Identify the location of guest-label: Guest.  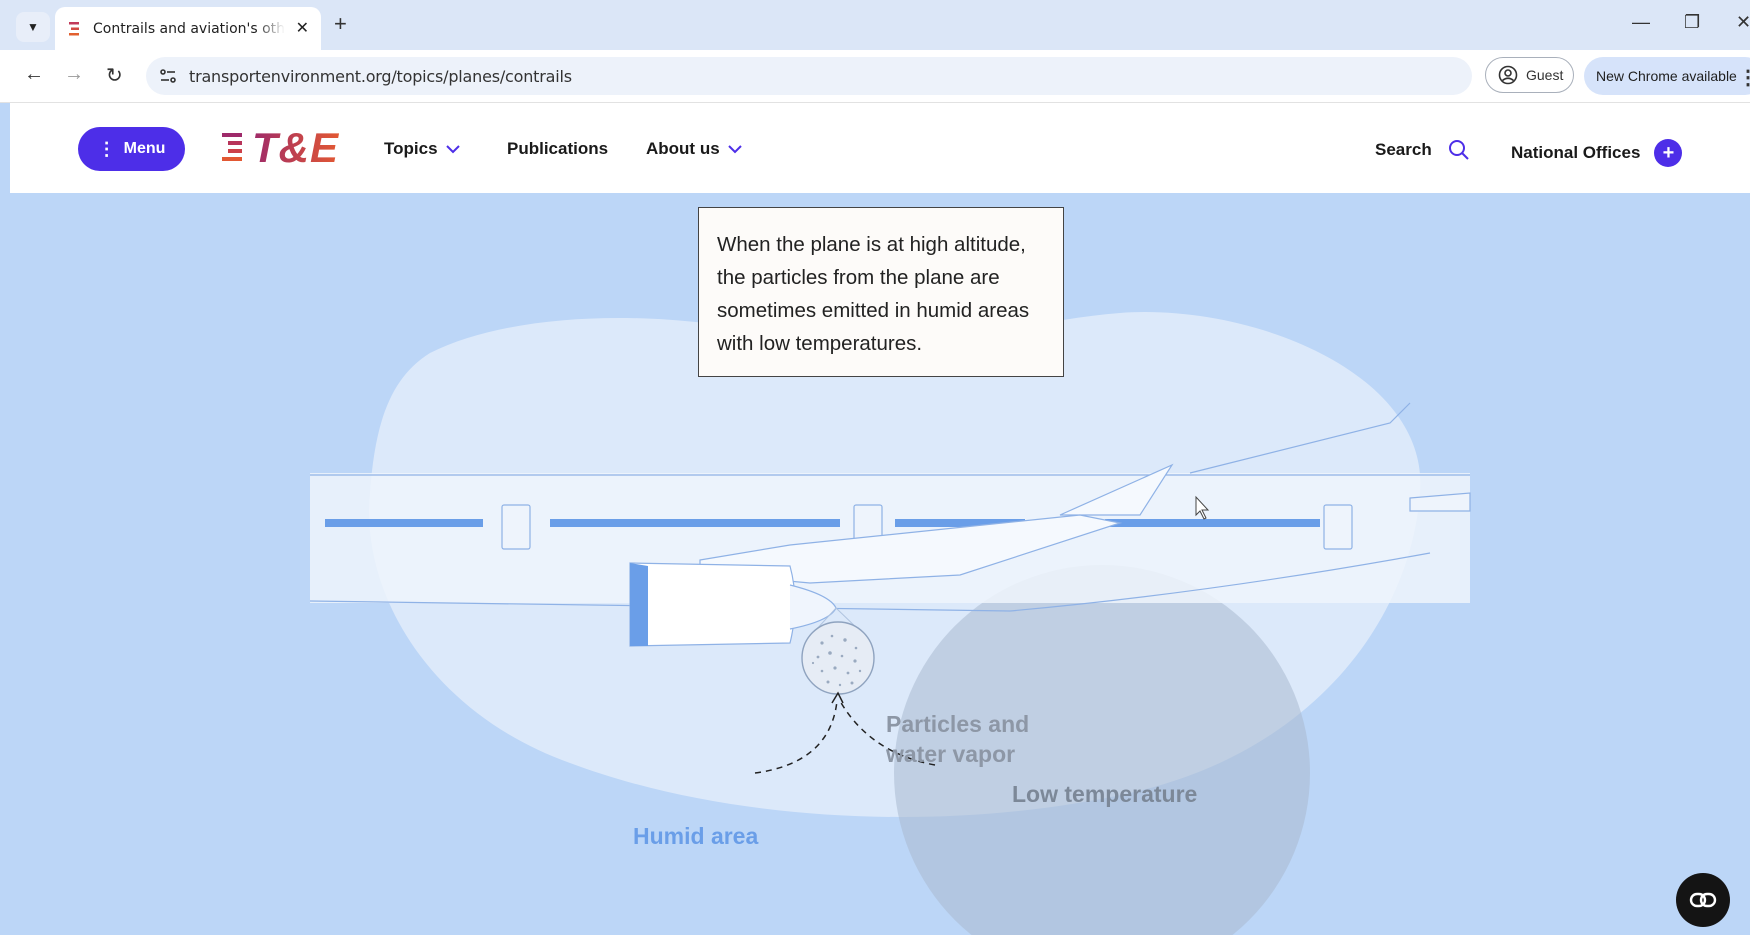
(1545, 75).